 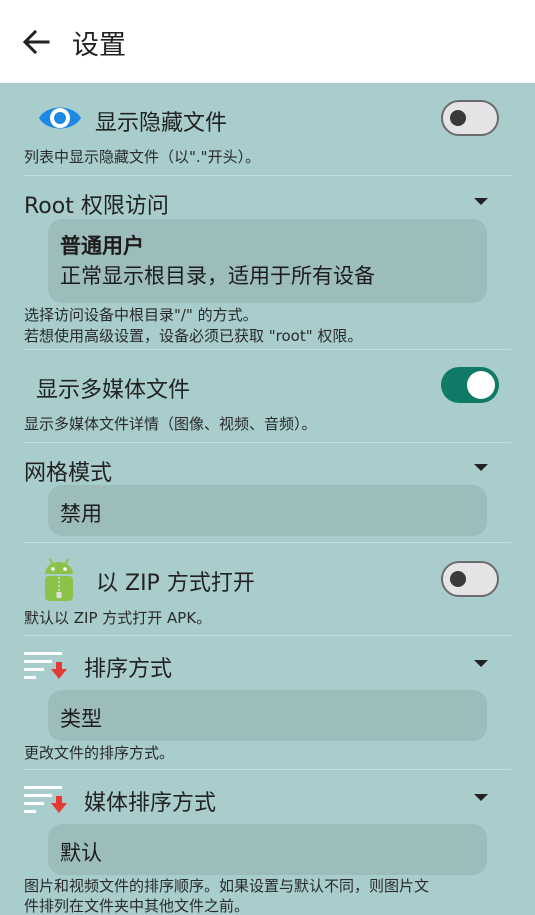 I want to click on android-package-icon, so click(x=59, y=579).